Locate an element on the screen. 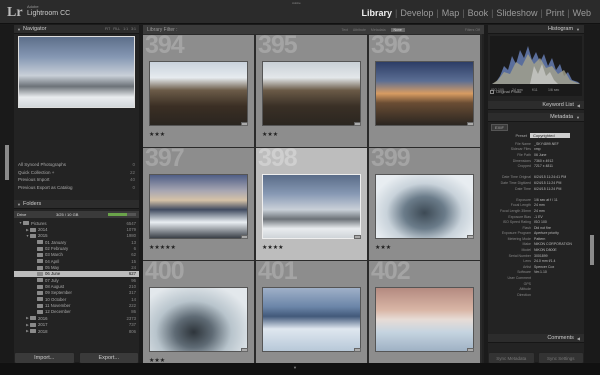 This screenshot has width=600, height=375. navigator-preview is located at coordinates (76, 72).